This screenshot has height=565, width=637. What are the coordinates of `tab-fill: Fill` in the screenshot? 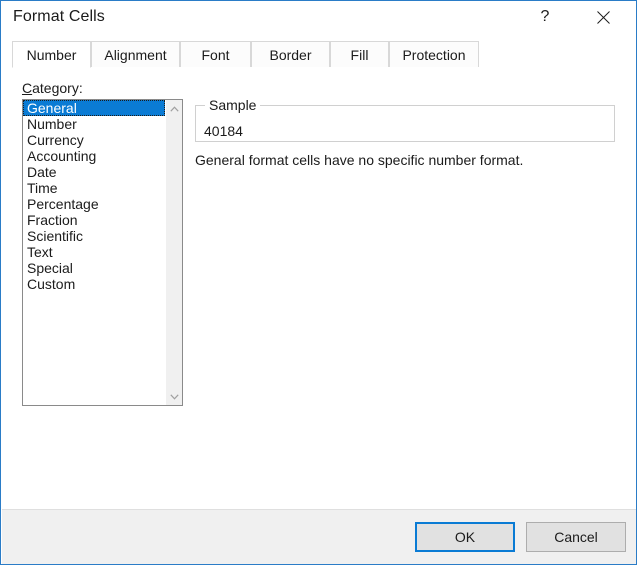 It's located at (359, 54).